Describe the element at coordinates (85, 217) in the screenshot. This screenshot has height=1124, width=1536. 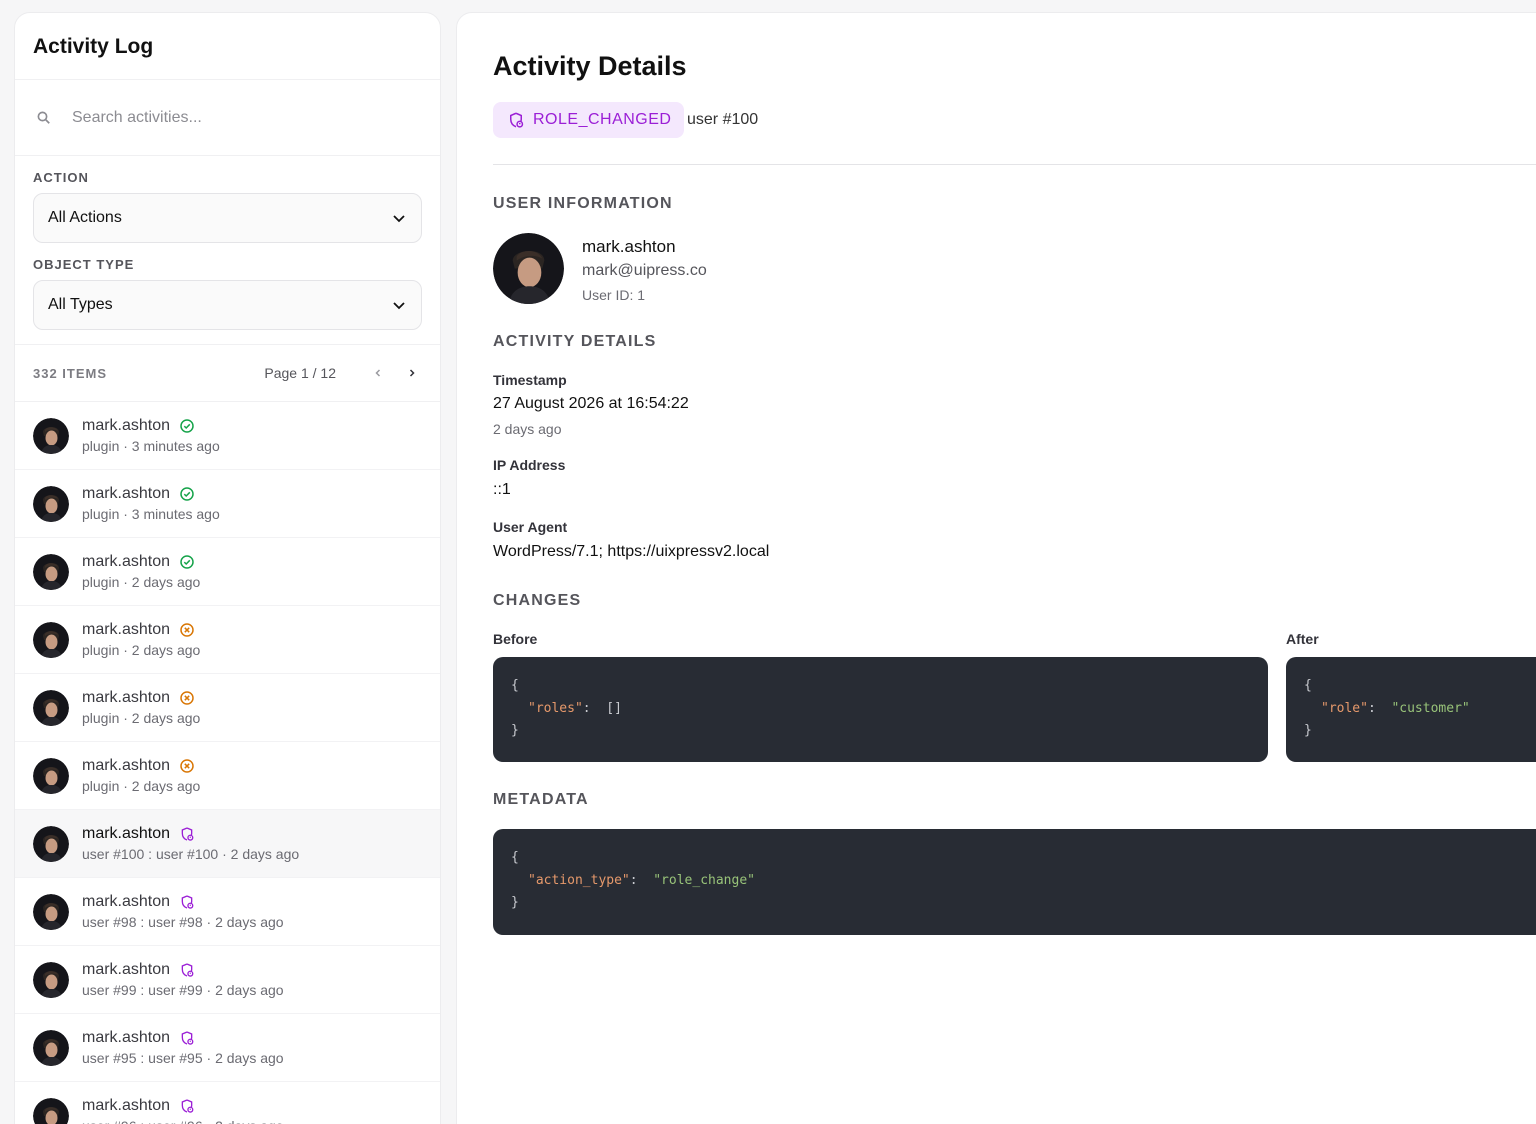
I see `action-select-value: All Actions` at that location.